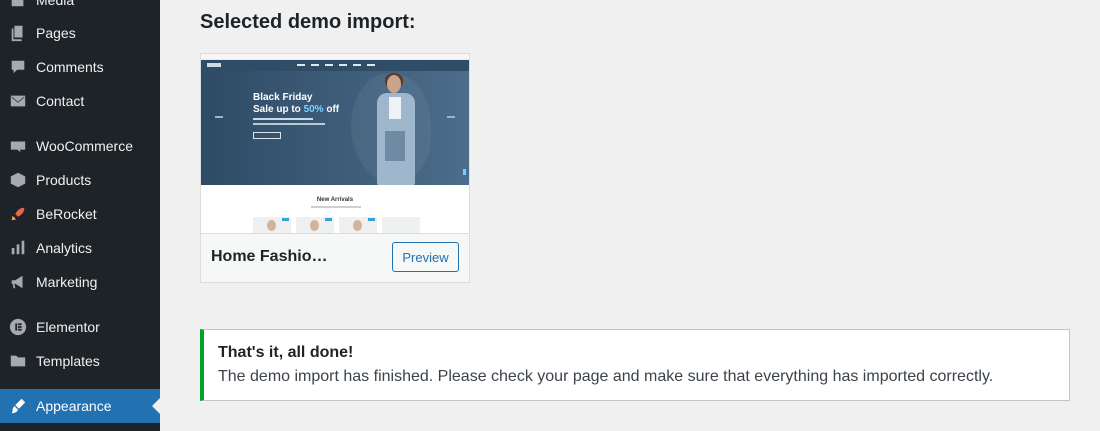 The image size is (1100, 431). Describe the element at coordinates (80, 8) in the screenshot. I see `sidebar-item-media: Media` at that location.